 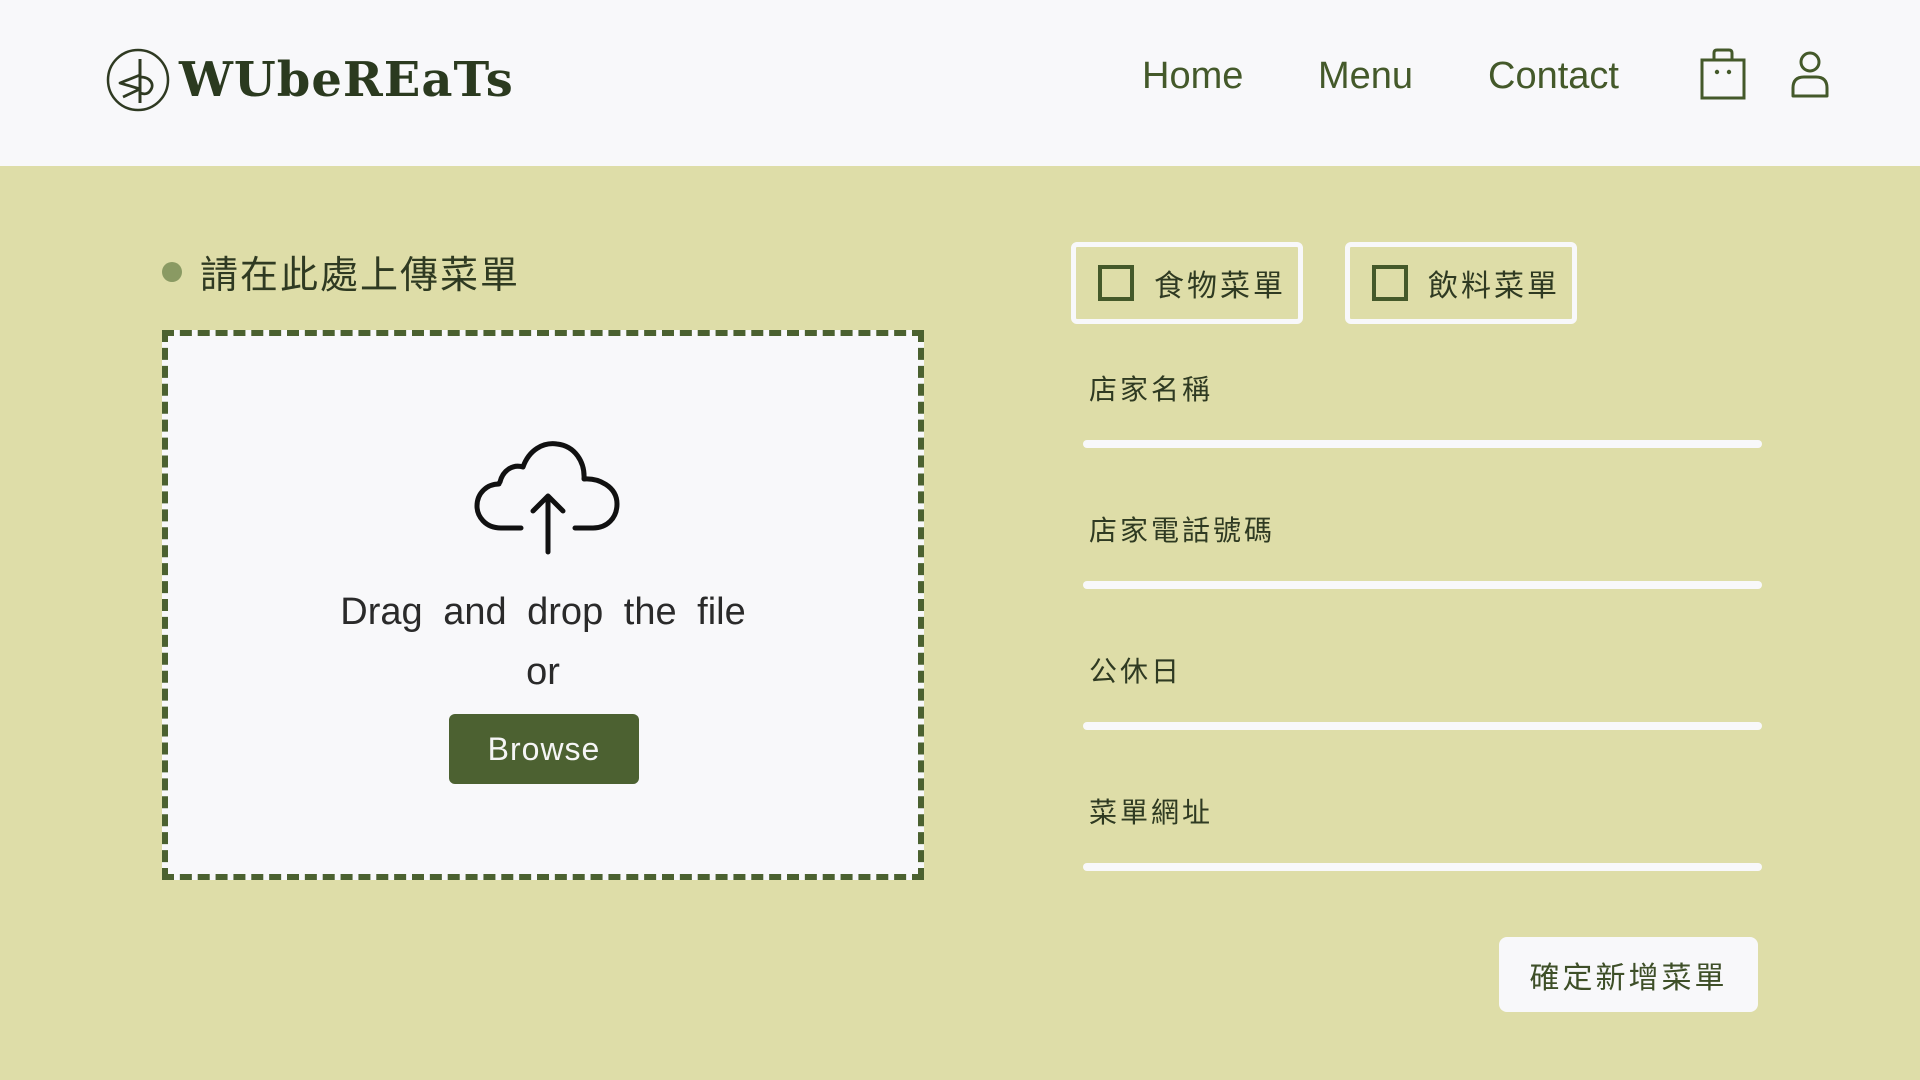 I want to click on drink-menu-checkbox-tile: 飲料菜單, so click(x=1461, y=283).